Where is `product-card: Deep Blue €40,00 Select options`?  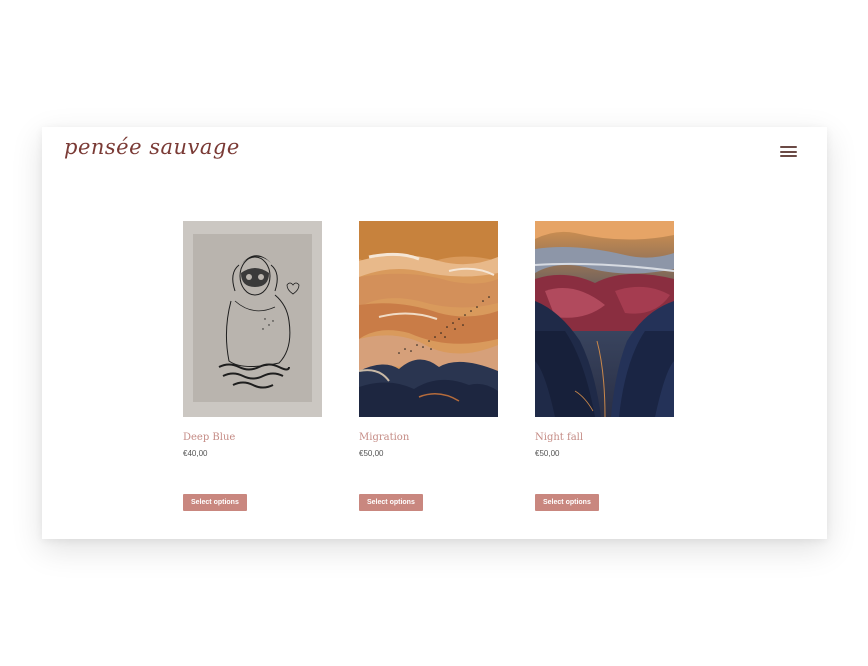 product-card: Deep Blue €40,00 Select options is located at coordinates (252, 366).